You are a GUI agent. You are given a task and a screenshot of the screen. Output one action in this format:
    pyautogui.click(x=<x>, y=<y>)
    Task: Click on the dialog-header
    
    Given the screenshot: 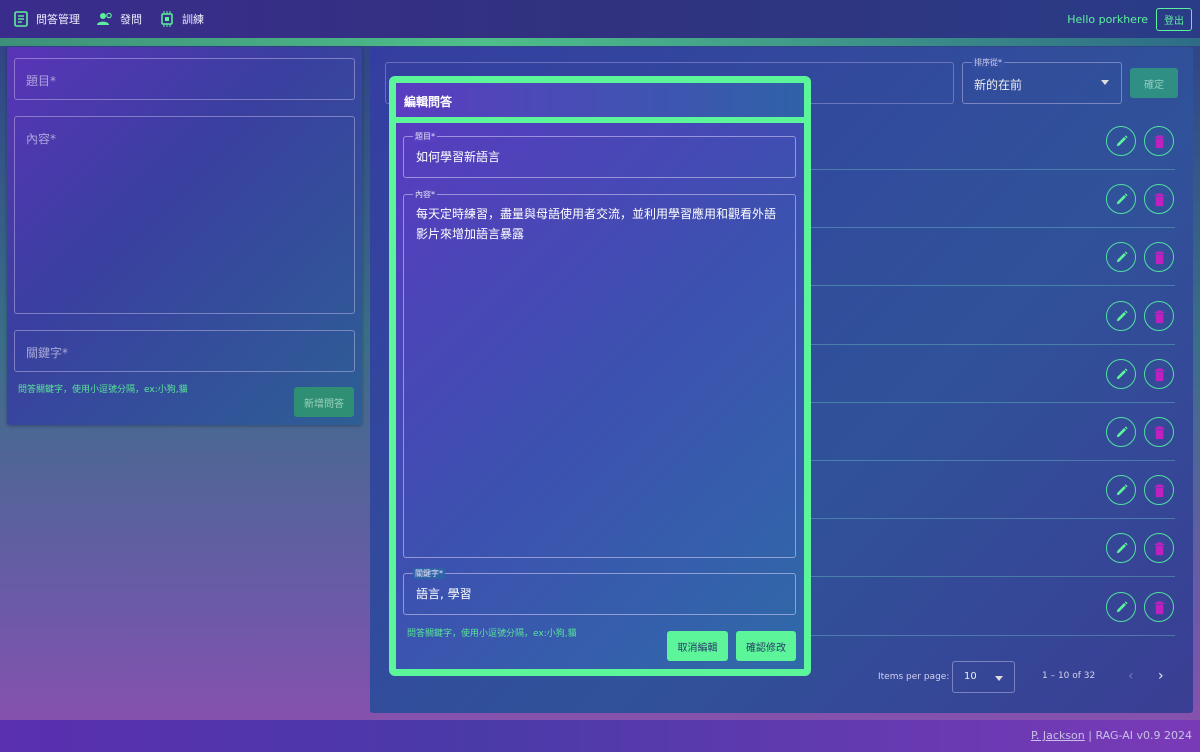 What is the action you would take?
    pyautogui.click(x=600, y=103)
    